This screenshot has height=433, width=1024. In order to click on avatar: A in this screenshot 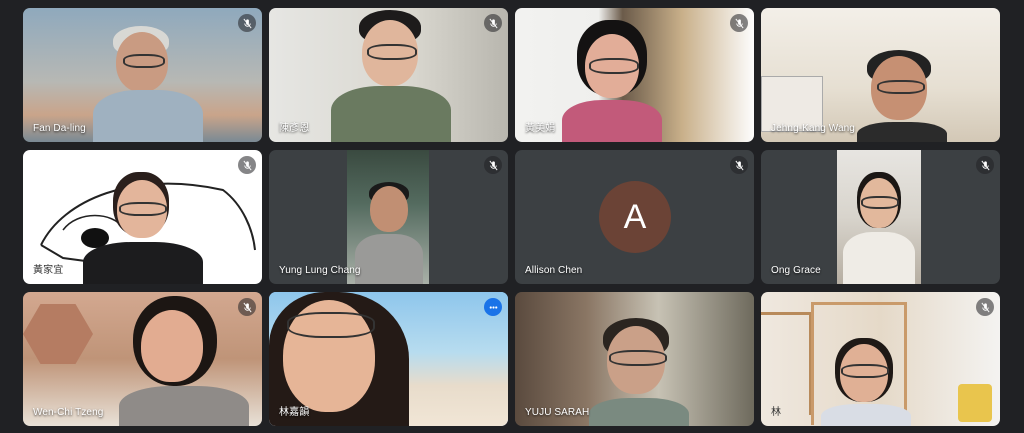, I will do `click(635, 217)`.